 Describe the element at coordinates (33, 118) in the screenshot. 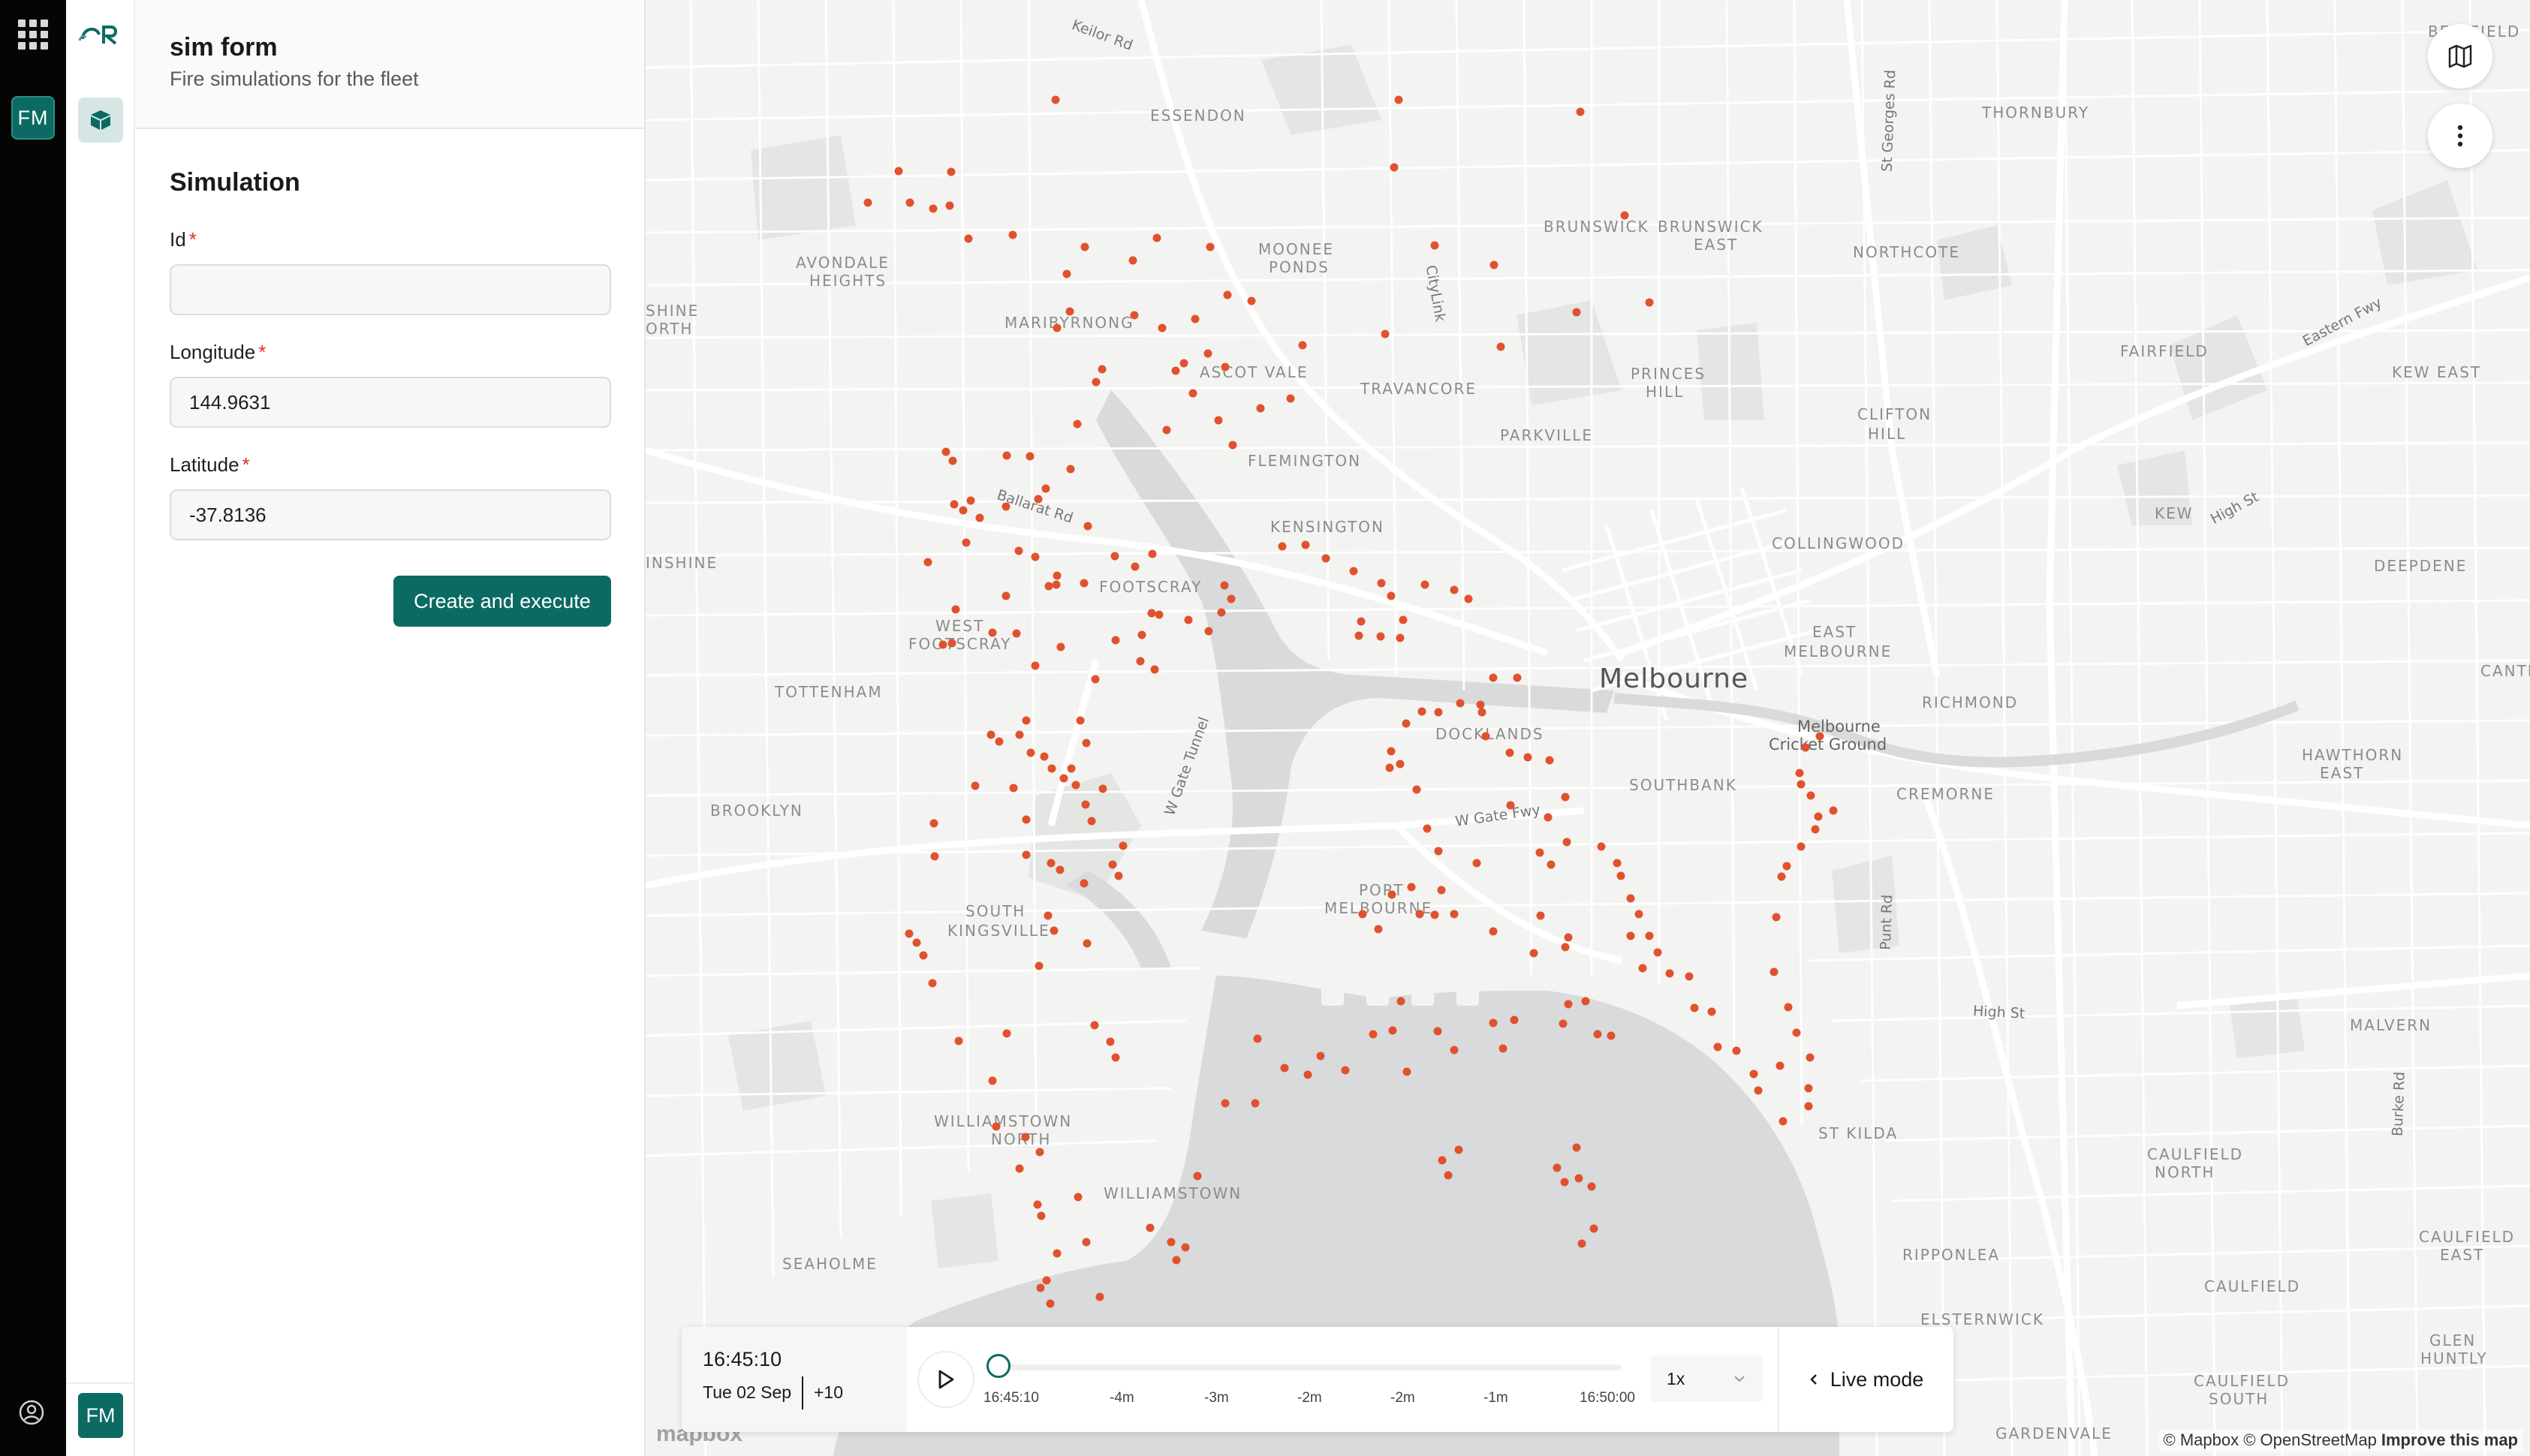

I see `fleet-manager-app-badge: FM` at that location.